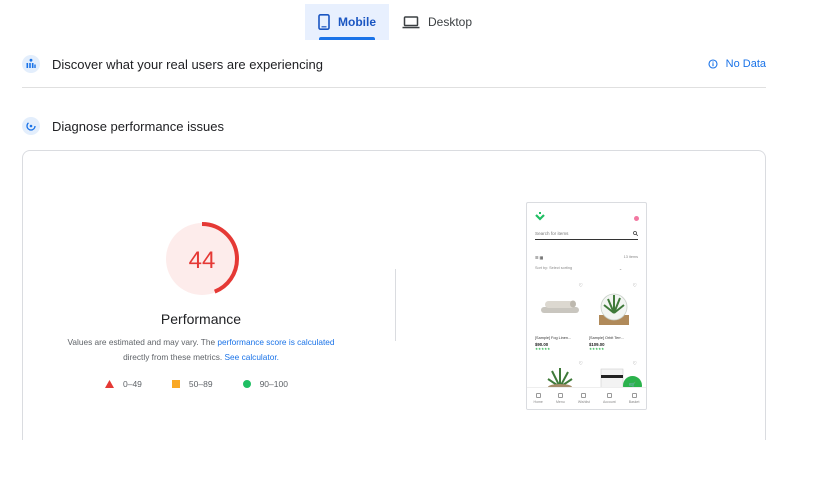 This screenshot has height=495, width=820. I want to click on performance-gauge: 44, so click(202, 259).